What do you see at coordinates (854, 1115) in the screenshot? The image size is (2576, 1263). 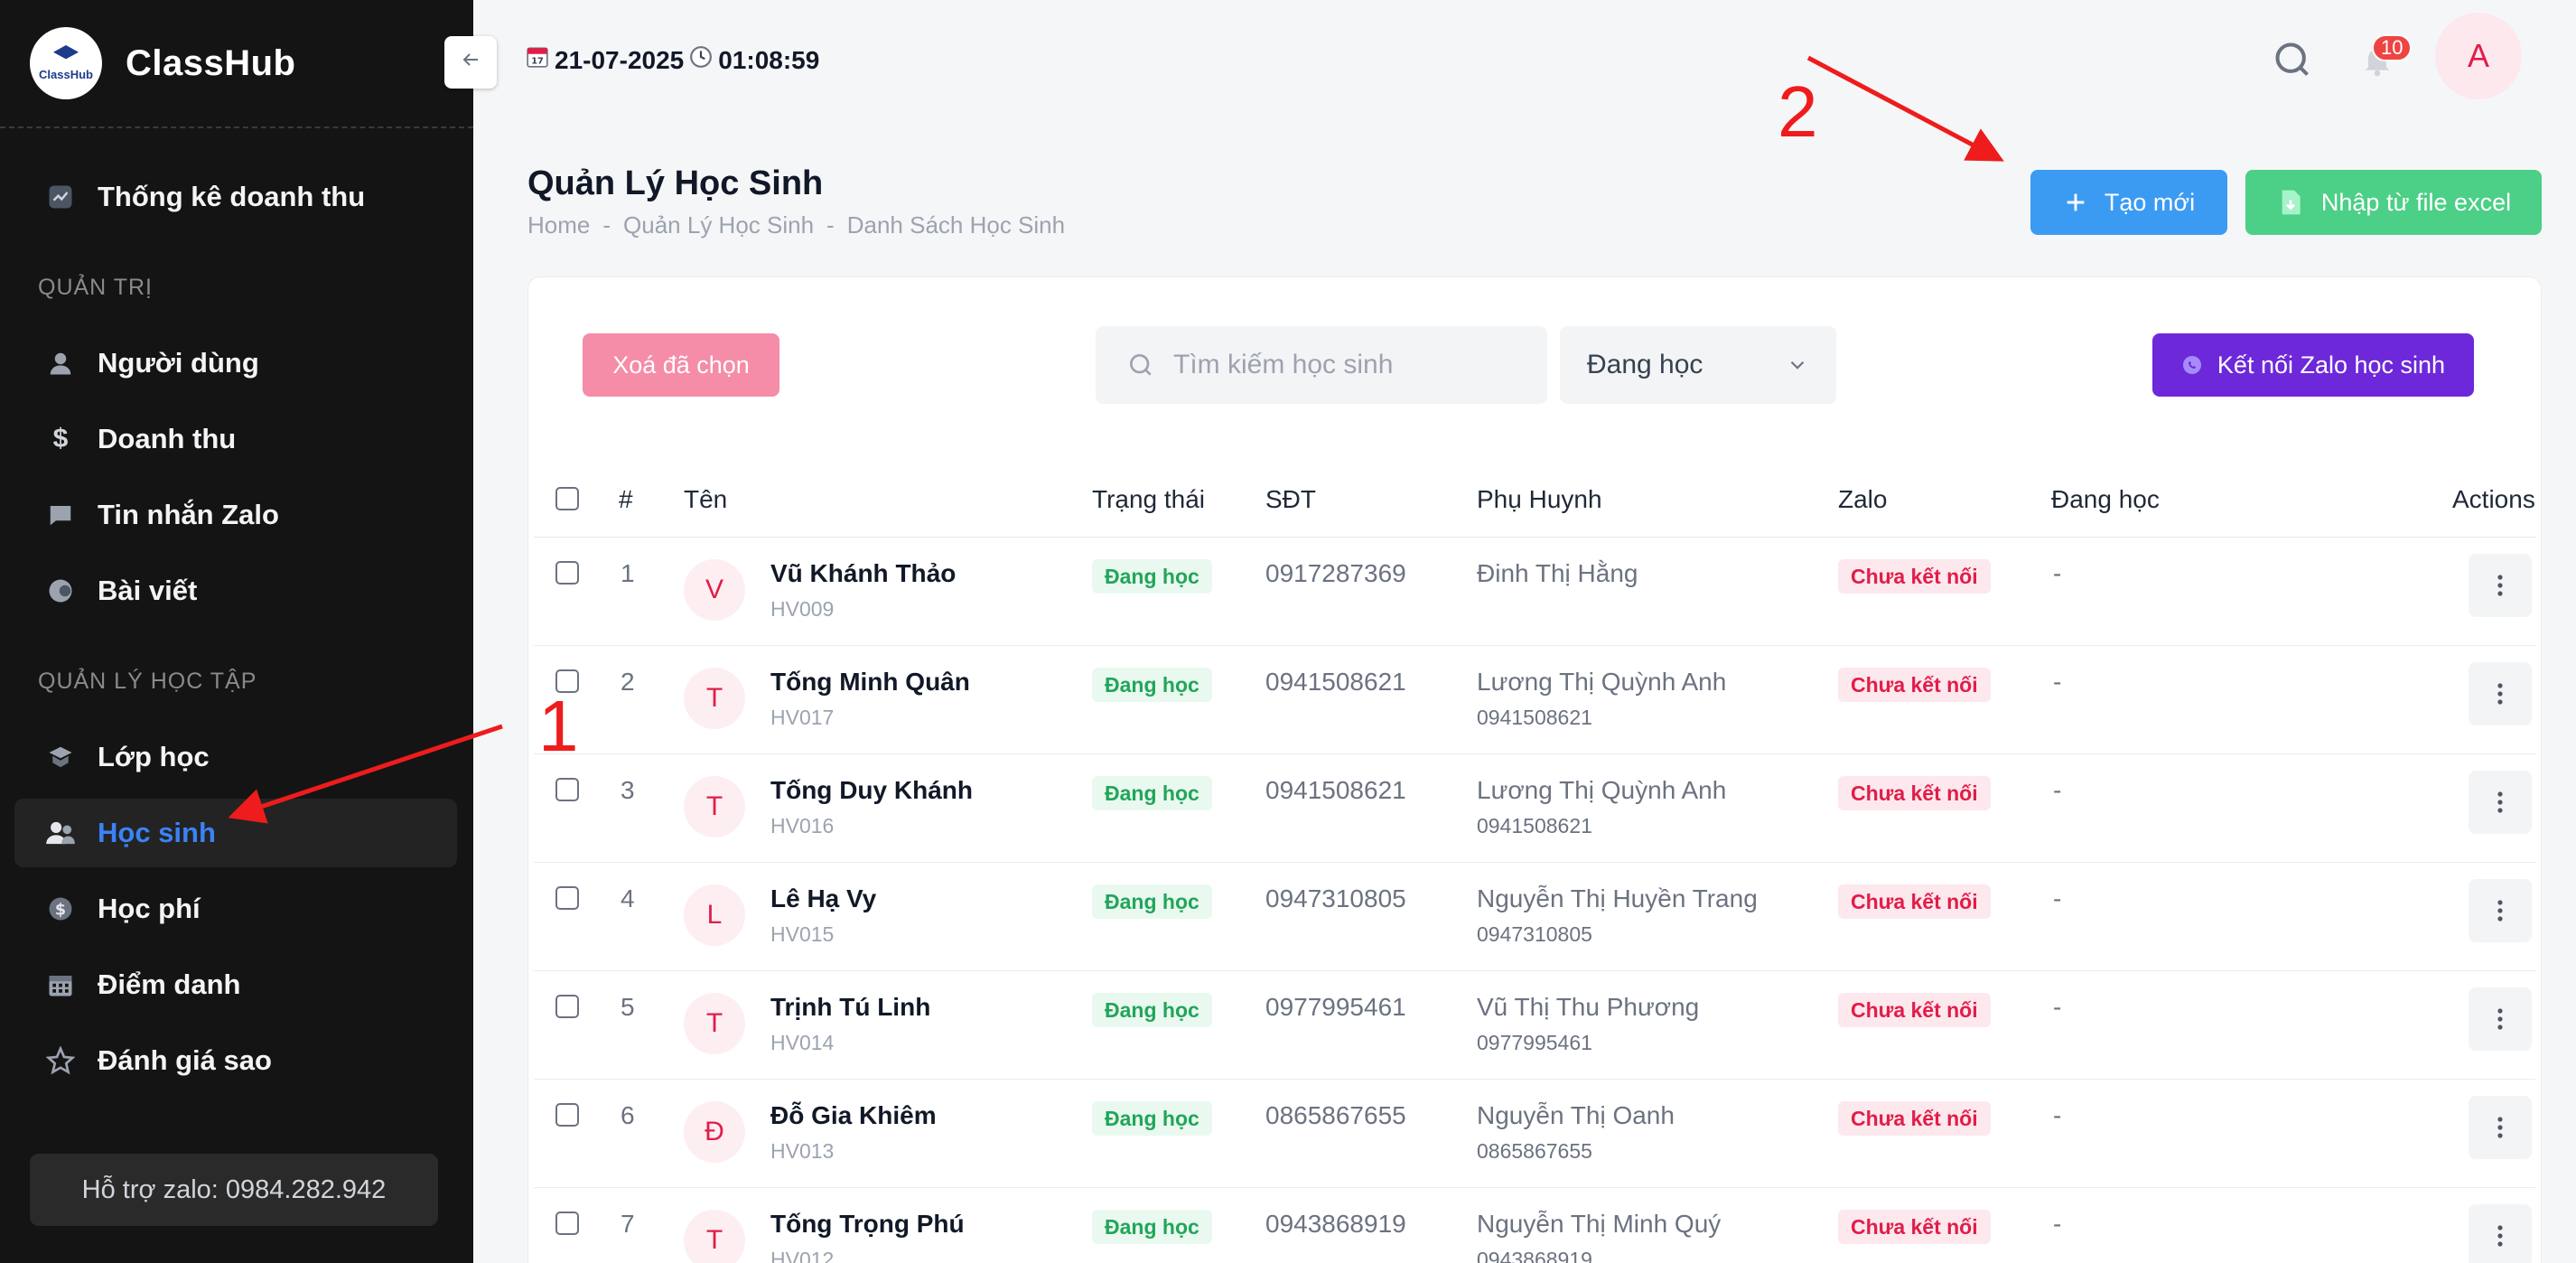 I see `student-name: Đỗ Gia Khiêm` at bounding box center [854, 1115].